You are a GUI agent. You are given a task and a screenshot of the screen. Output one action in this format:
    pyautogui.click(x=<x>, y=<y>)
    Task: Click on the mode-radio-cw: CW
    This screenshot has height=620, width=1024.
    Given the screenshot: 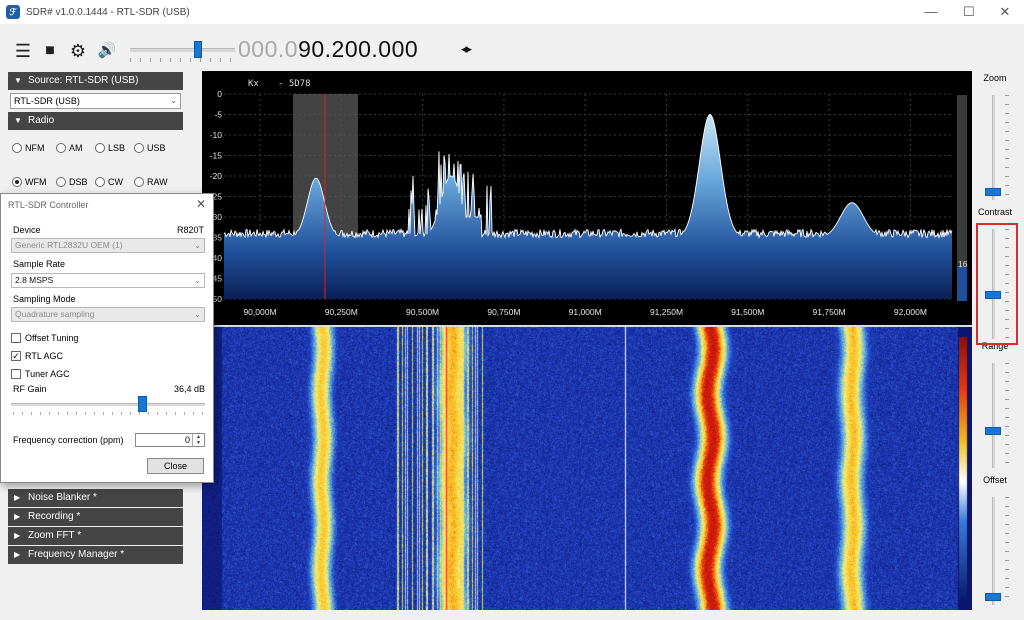 What is the action you would take?
    pyautogui.click(x=109, y=182)
    